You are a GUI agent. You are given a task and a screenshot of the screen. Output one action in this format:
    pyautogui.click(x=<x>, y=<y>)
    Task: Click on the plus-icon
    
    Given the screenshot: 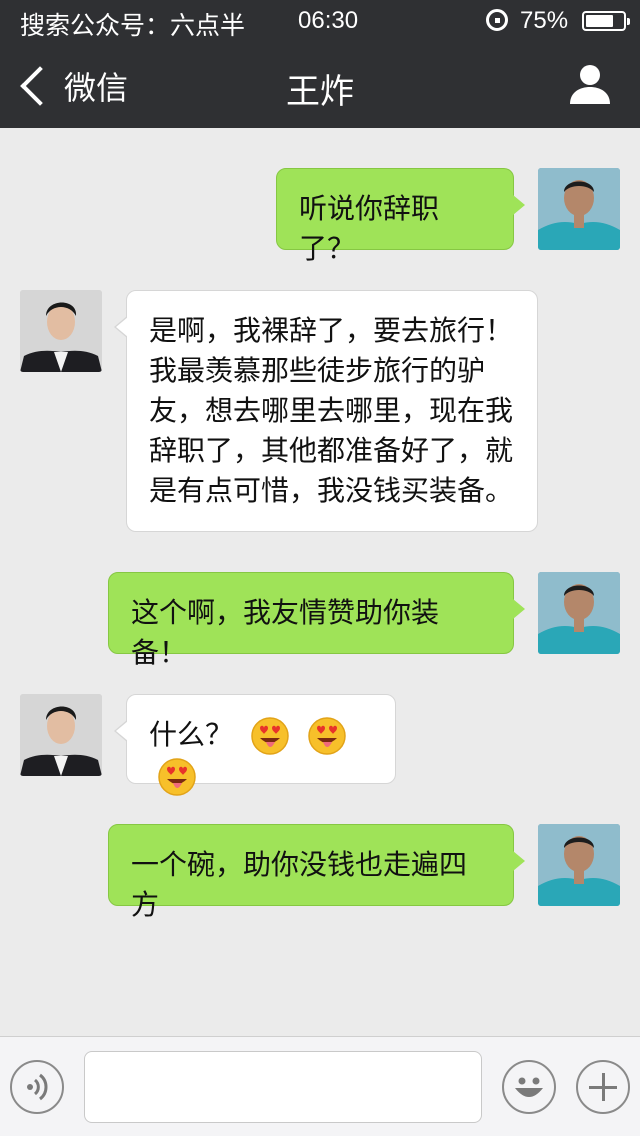 What is the action you would take?
    pyautogui.click(x=603, y=1087)
    